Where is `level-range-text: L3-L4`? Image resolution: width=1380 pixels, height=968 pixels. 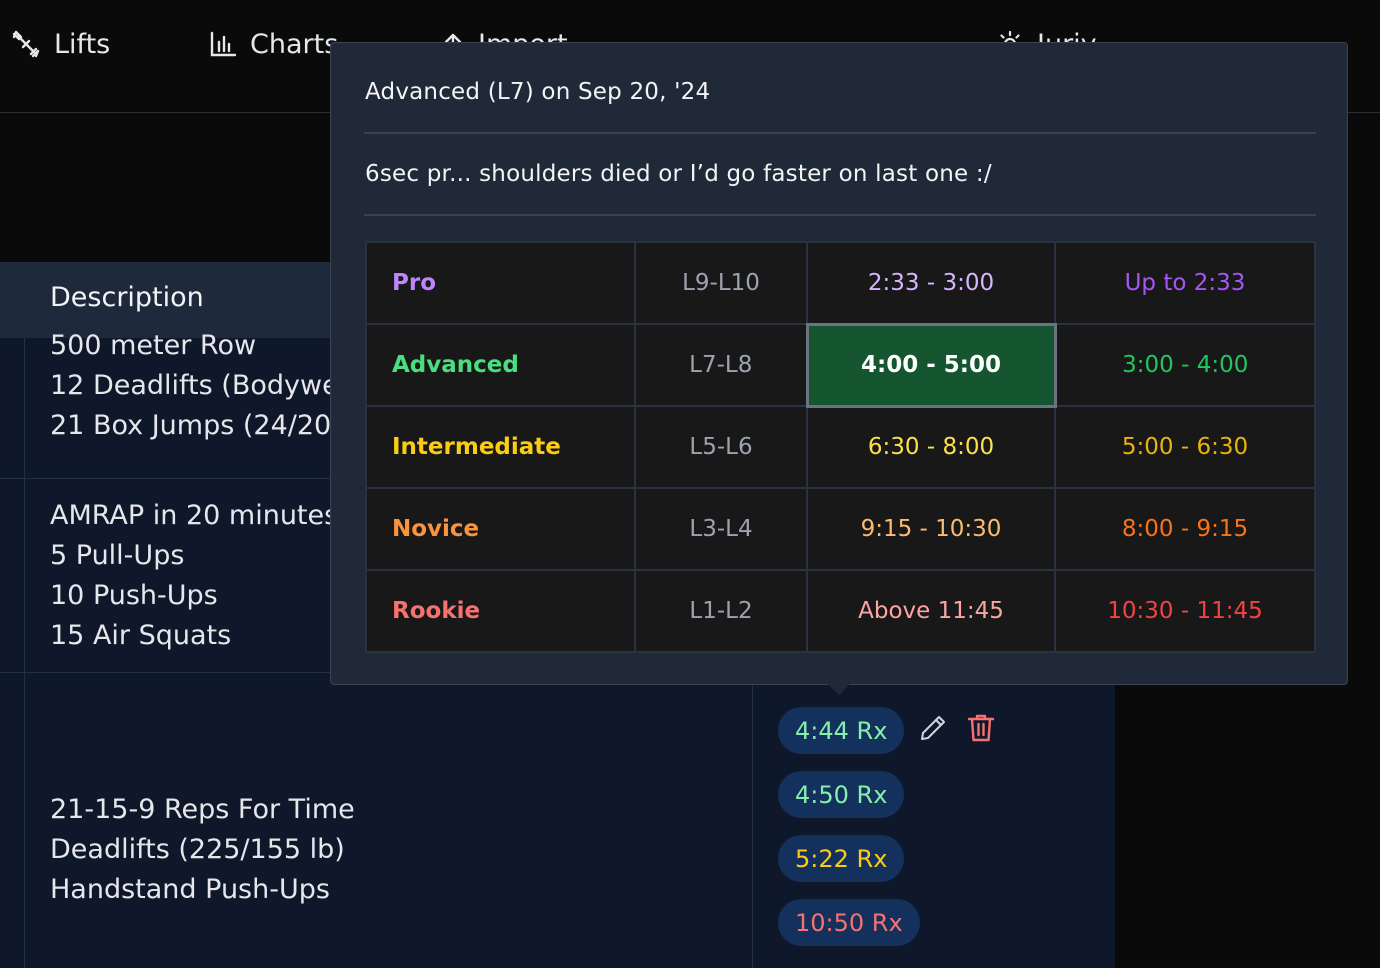
level-range-text: L3-L4 is located at coordinates (721, 529).